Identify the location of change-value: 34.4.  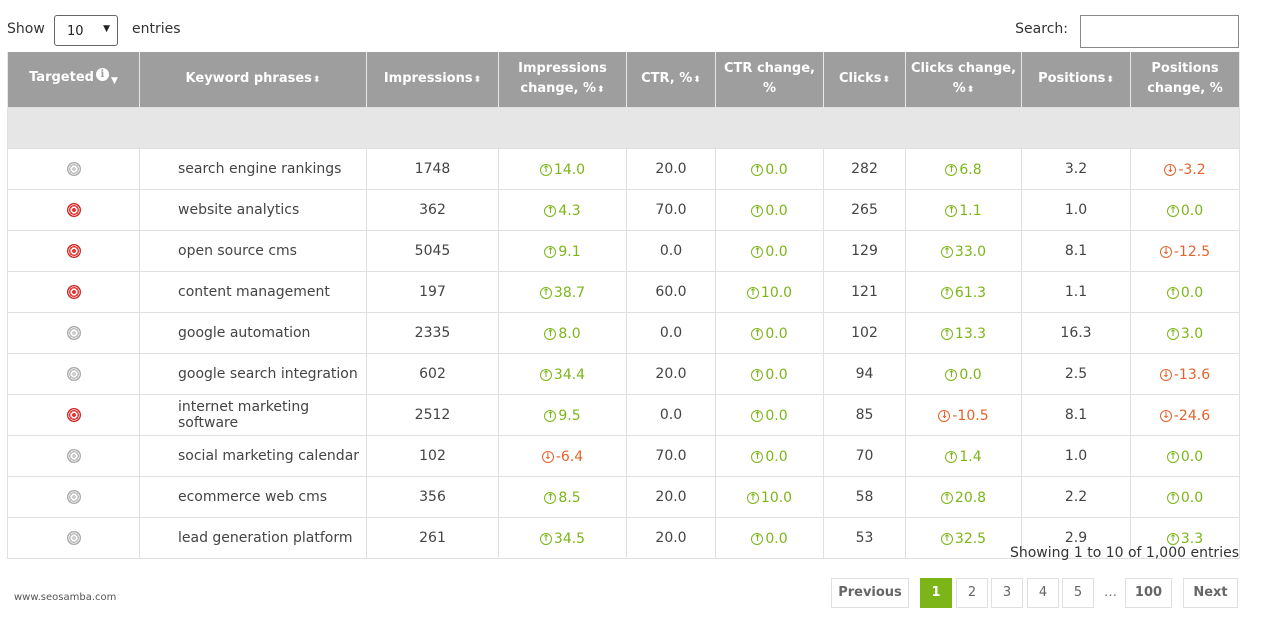
(569, 374).